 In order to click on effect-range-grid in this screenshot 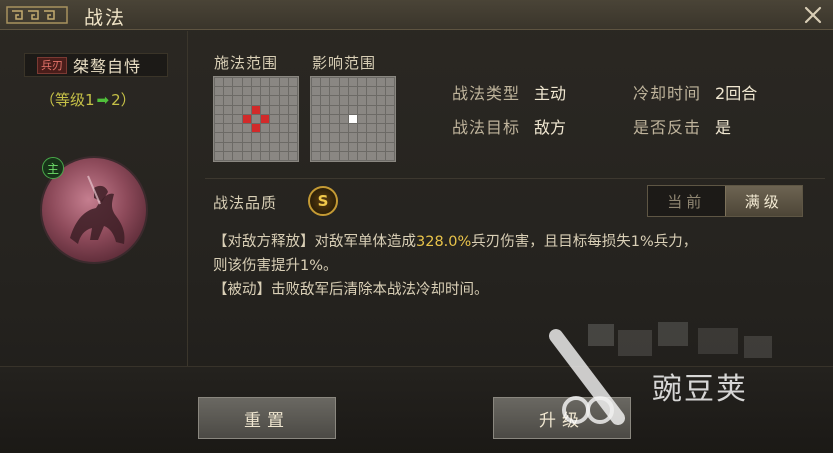, I will do `click(353, 119)`.